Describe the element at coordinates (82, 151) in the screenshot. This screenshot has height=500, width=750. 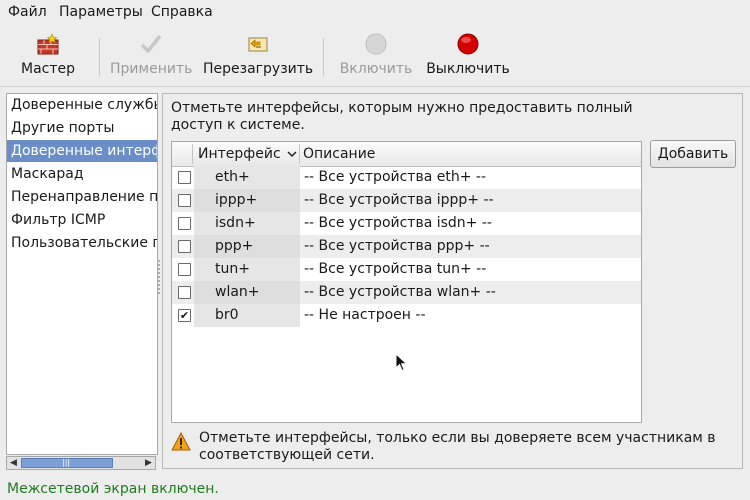
I see `sidebar-item-trusted-interfaces: Доверенные интерфейсы` at that location.